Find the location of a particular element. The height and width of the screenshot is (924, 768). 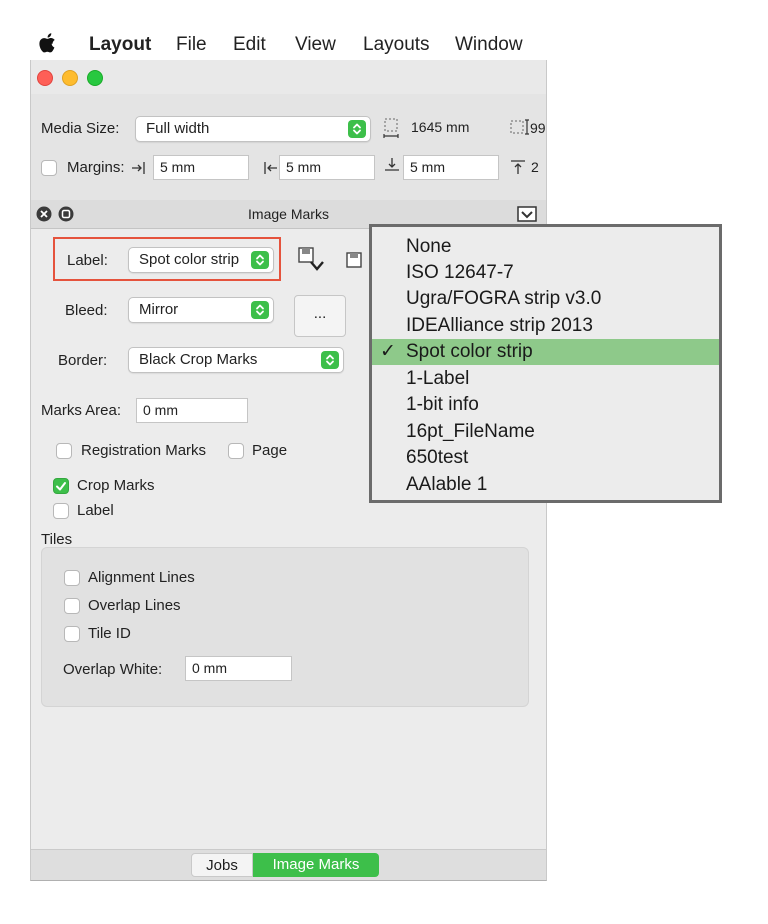

apple-icon is located at coordinates (48, 43).